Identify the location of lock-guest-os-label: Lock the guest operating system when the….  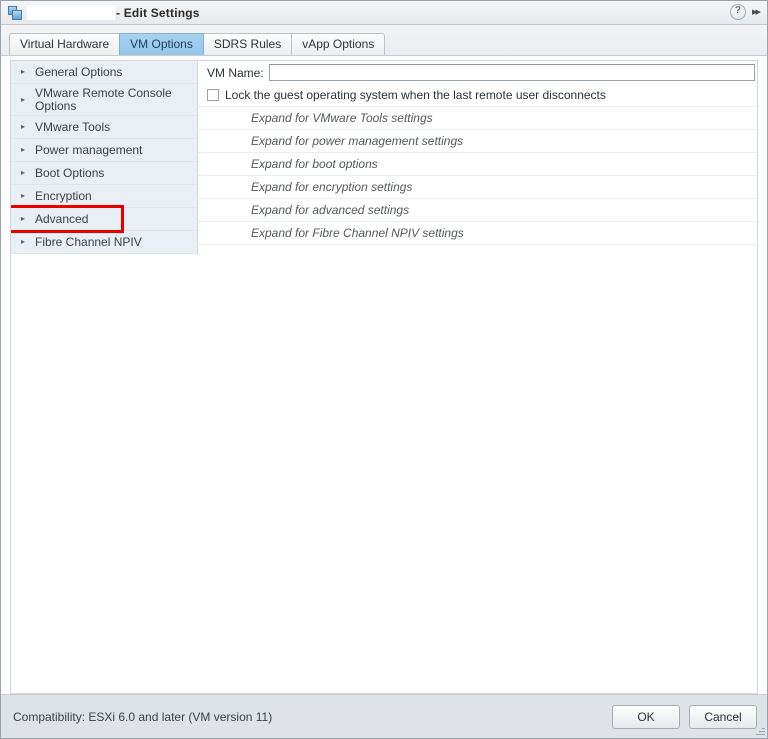
(415, 95).